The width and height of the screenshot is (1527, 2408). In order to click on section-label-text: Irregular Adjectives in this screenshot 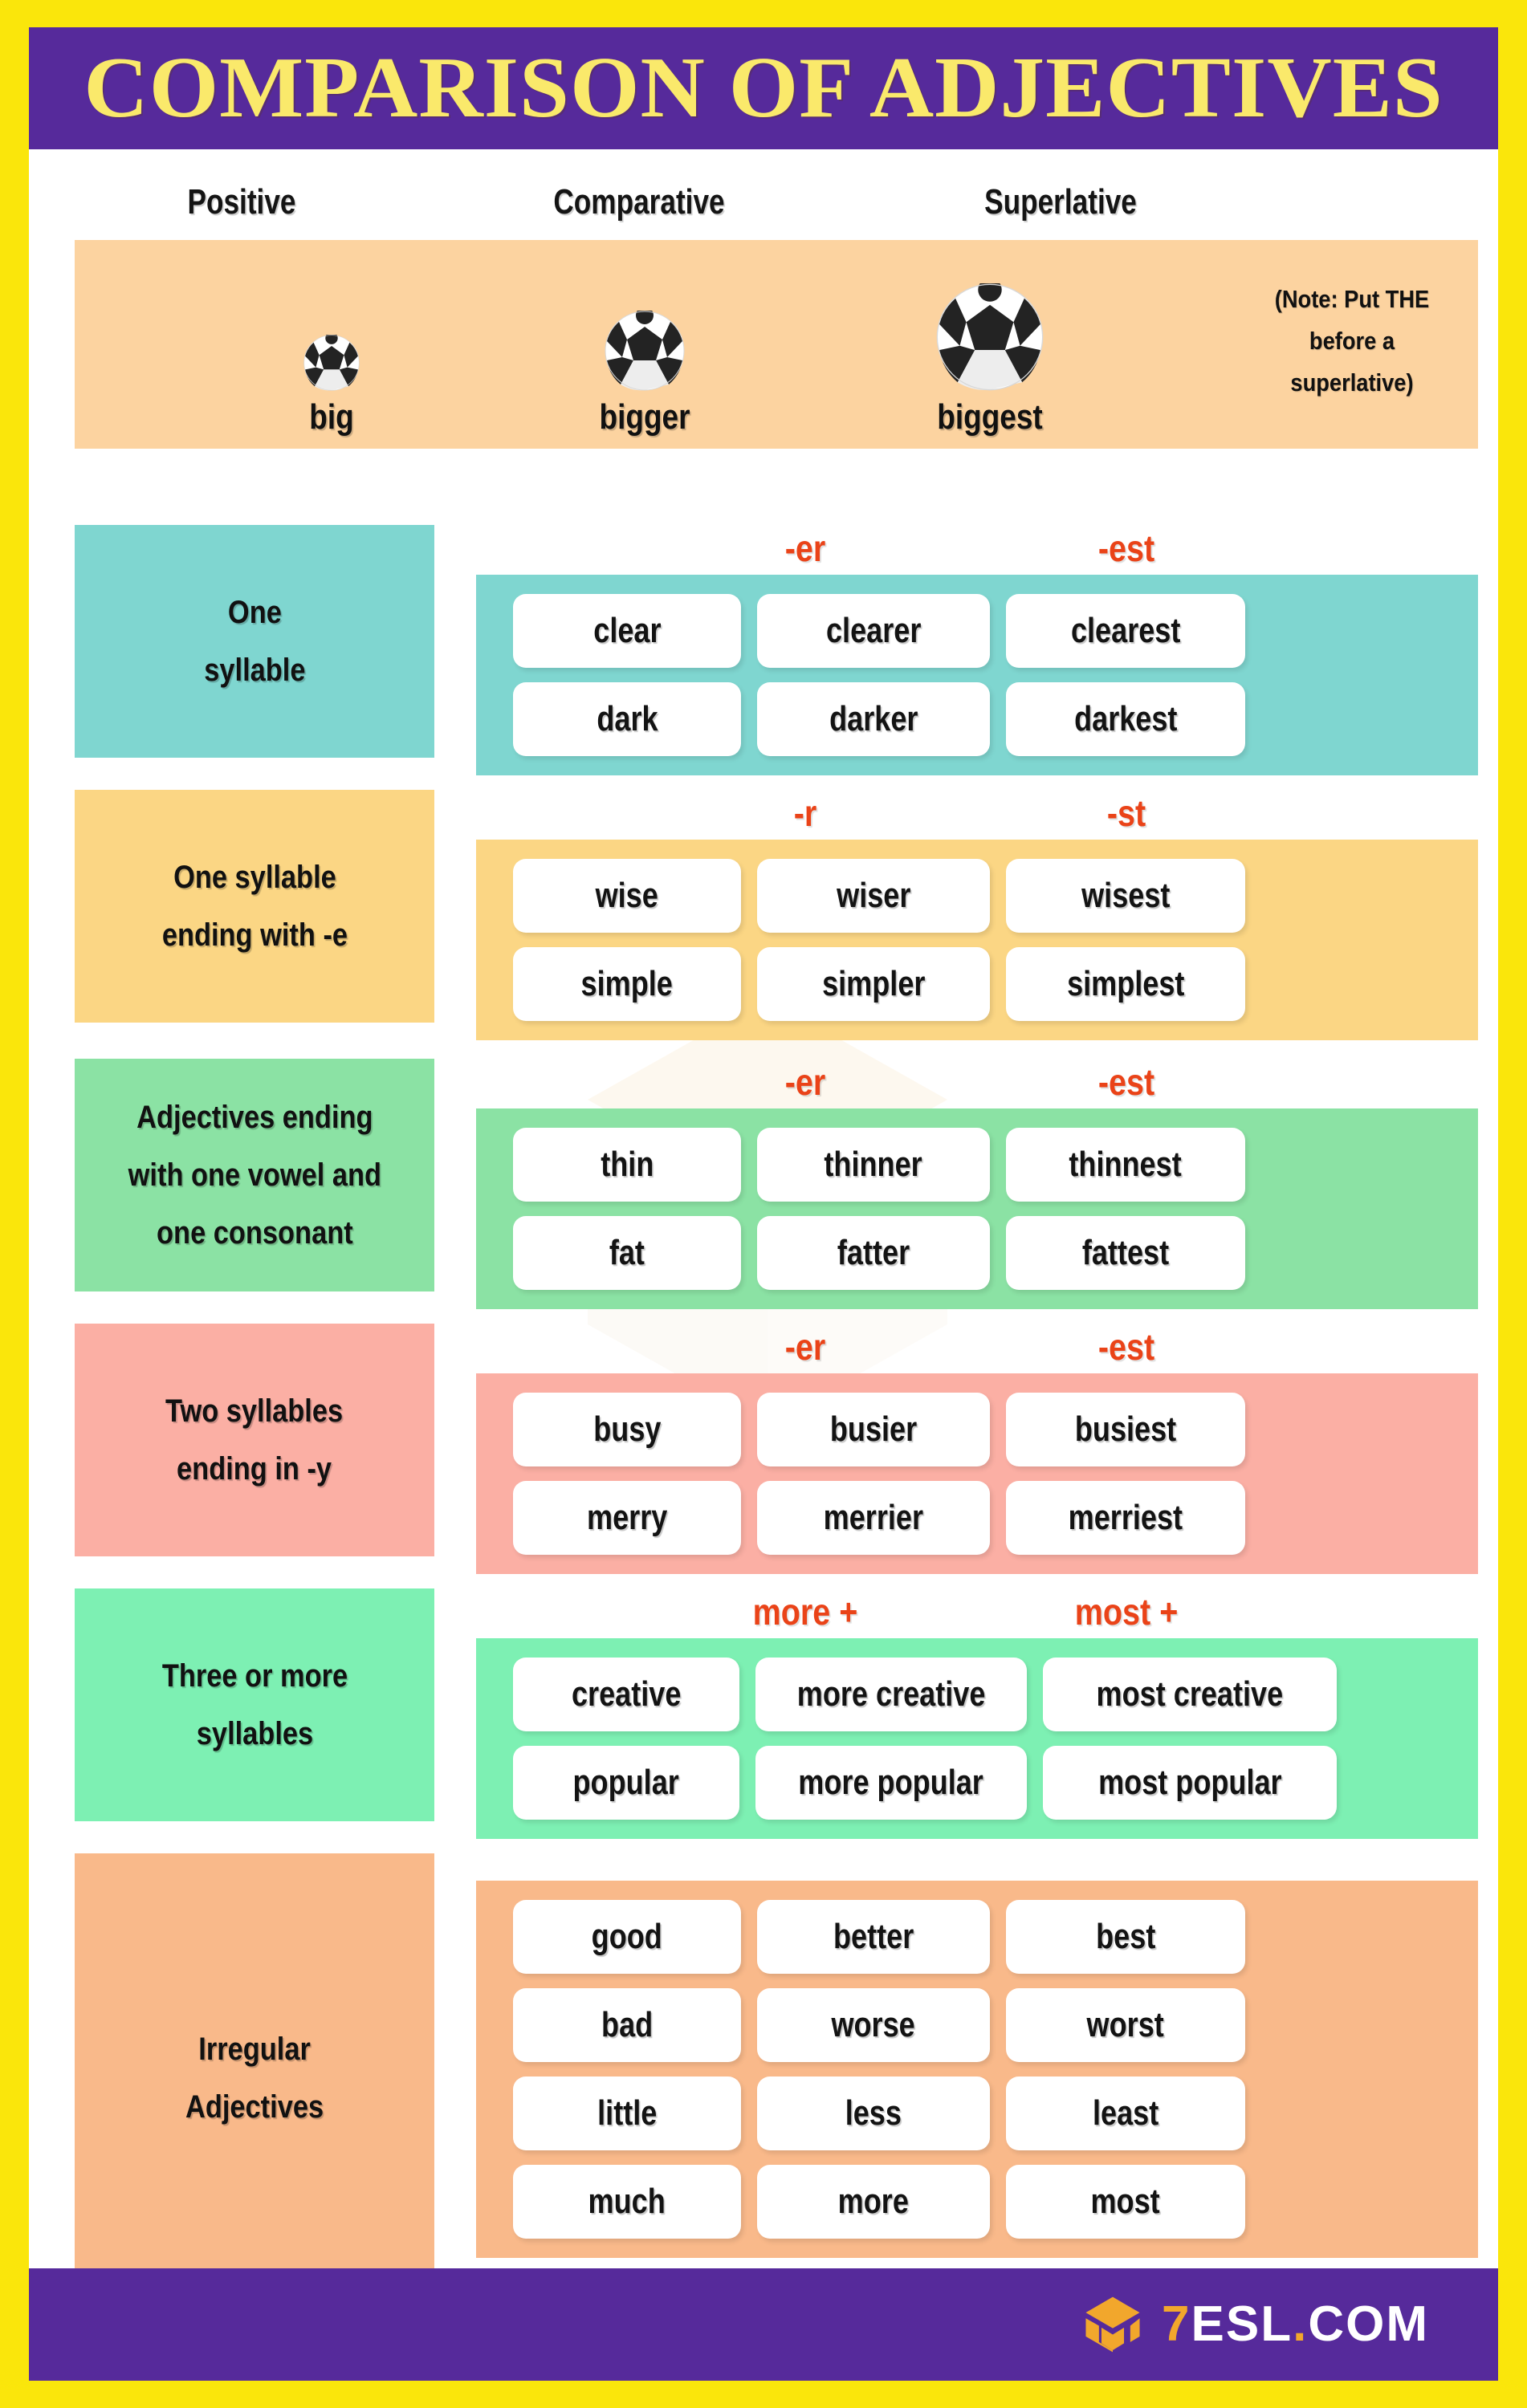, I will do `click(254, 2078)`.